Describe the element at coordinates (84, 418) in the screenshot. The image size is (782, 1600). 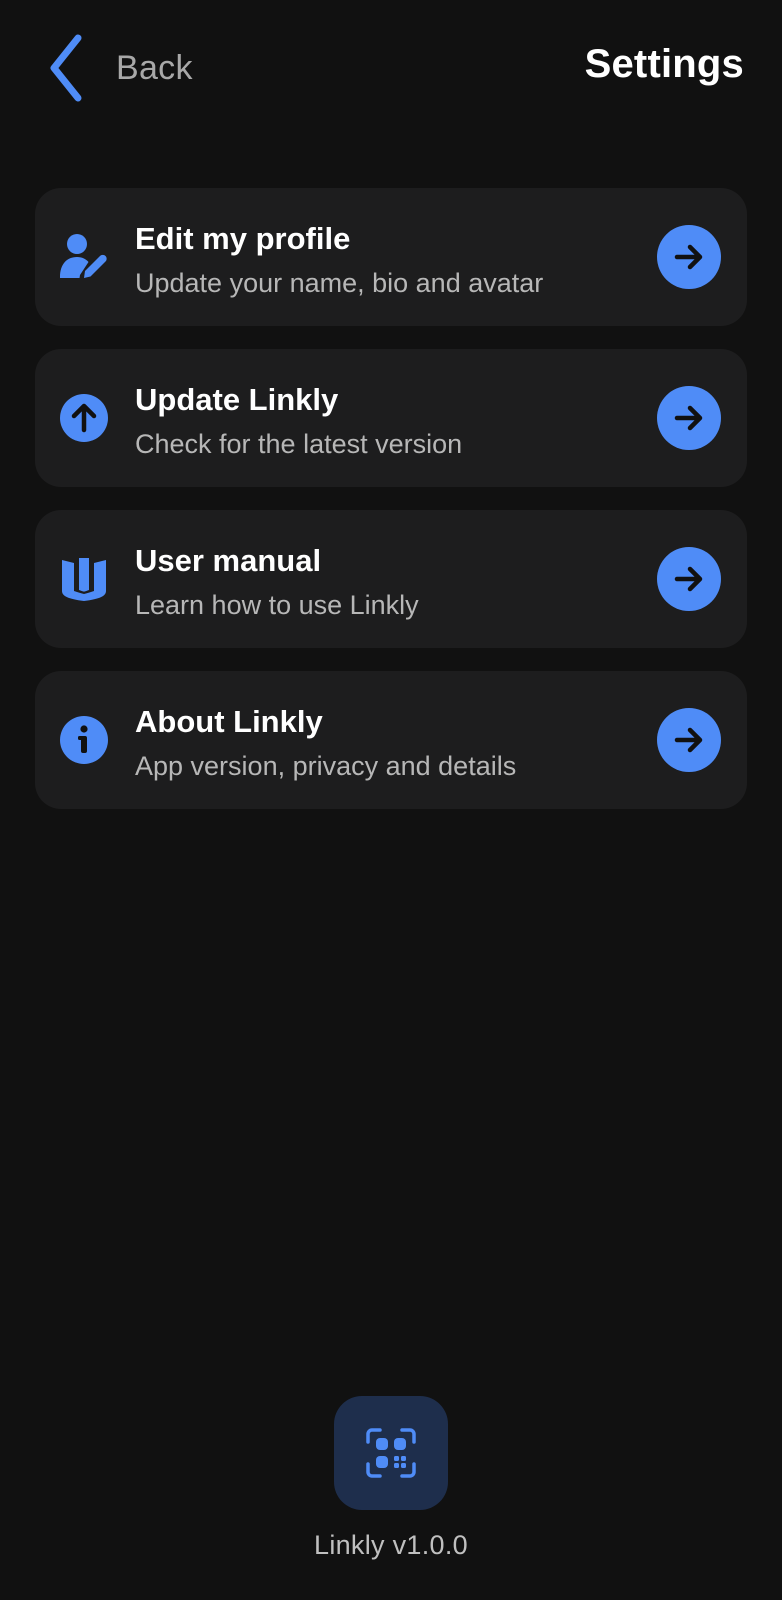
I see `update-arrow-icon` at that location.